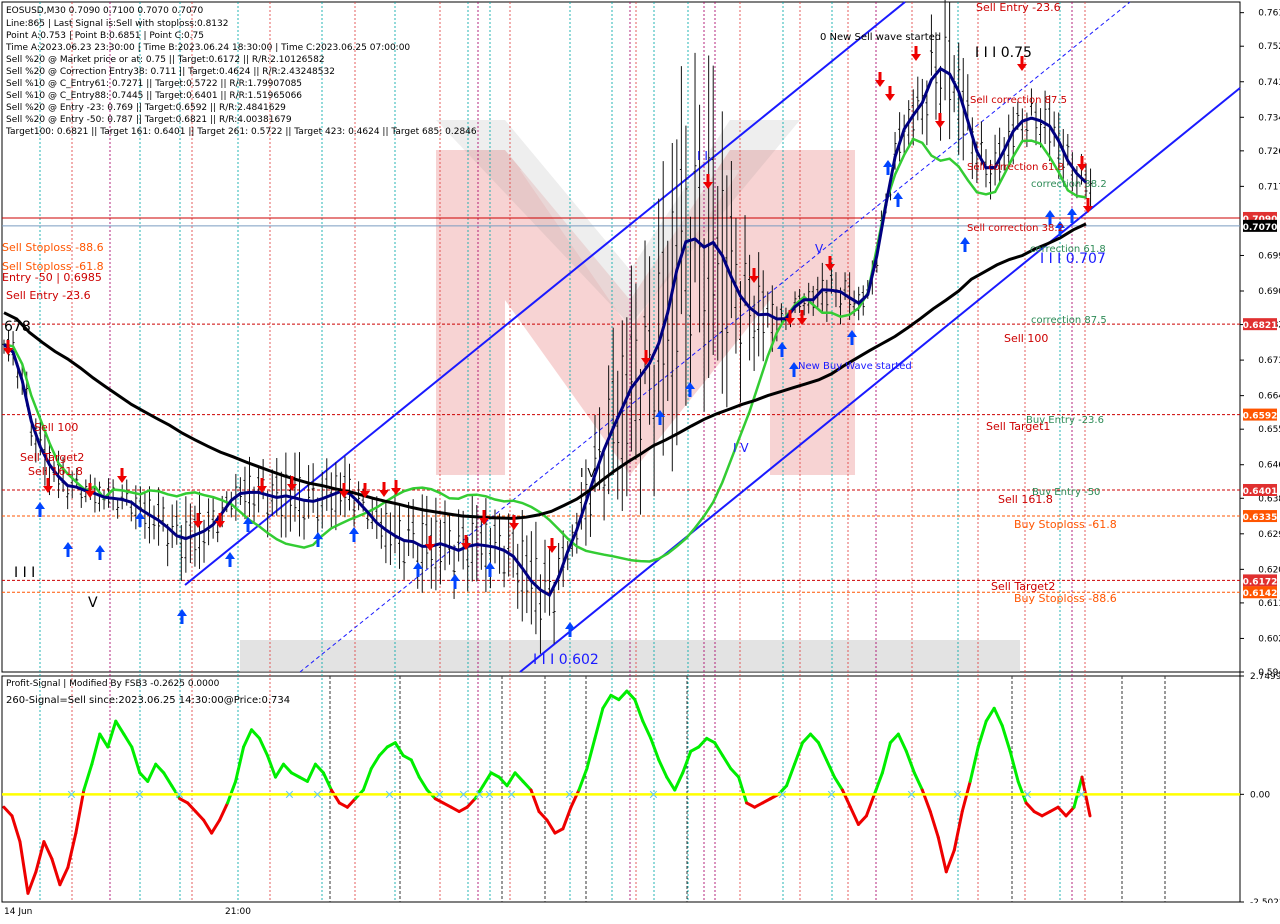 The image size is (1280, 924). What do you see at coordinates (1269, 673) in the screenshot?
I see `y-tick-label: 0.5940` at bounding box center [1269, 673].